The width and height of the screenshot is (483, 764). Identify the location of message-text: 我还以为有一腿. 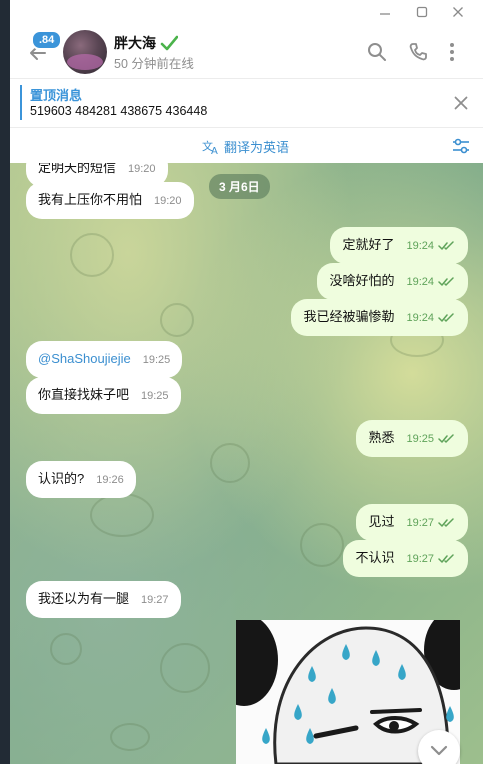
(84, 598).